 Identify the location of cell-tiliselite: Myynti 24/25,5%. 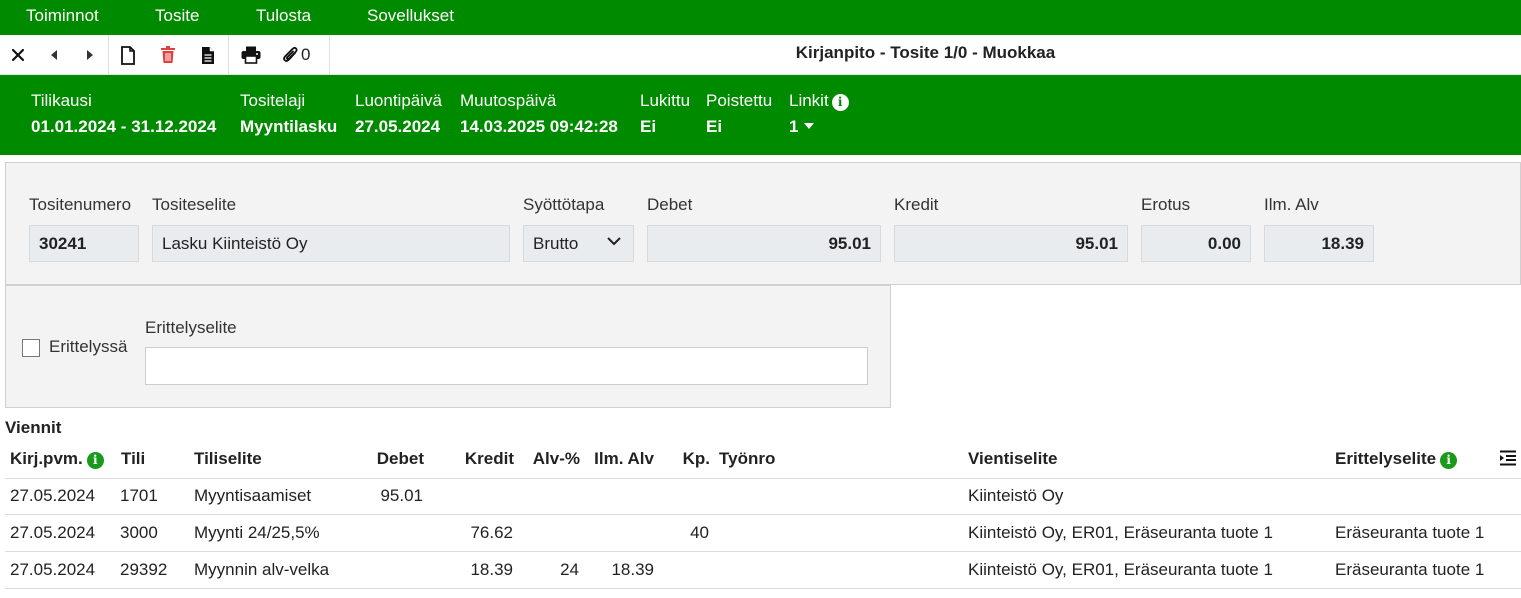
(257, 532).